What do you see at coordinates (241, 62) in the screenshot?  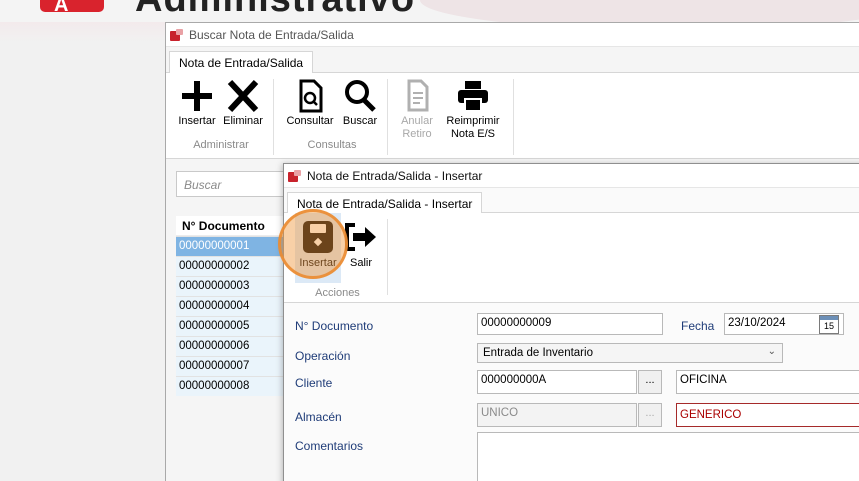 I see `tab-nota-entrada-salida: Nota de Entrada/Salida` at bounding box center [241, 62].